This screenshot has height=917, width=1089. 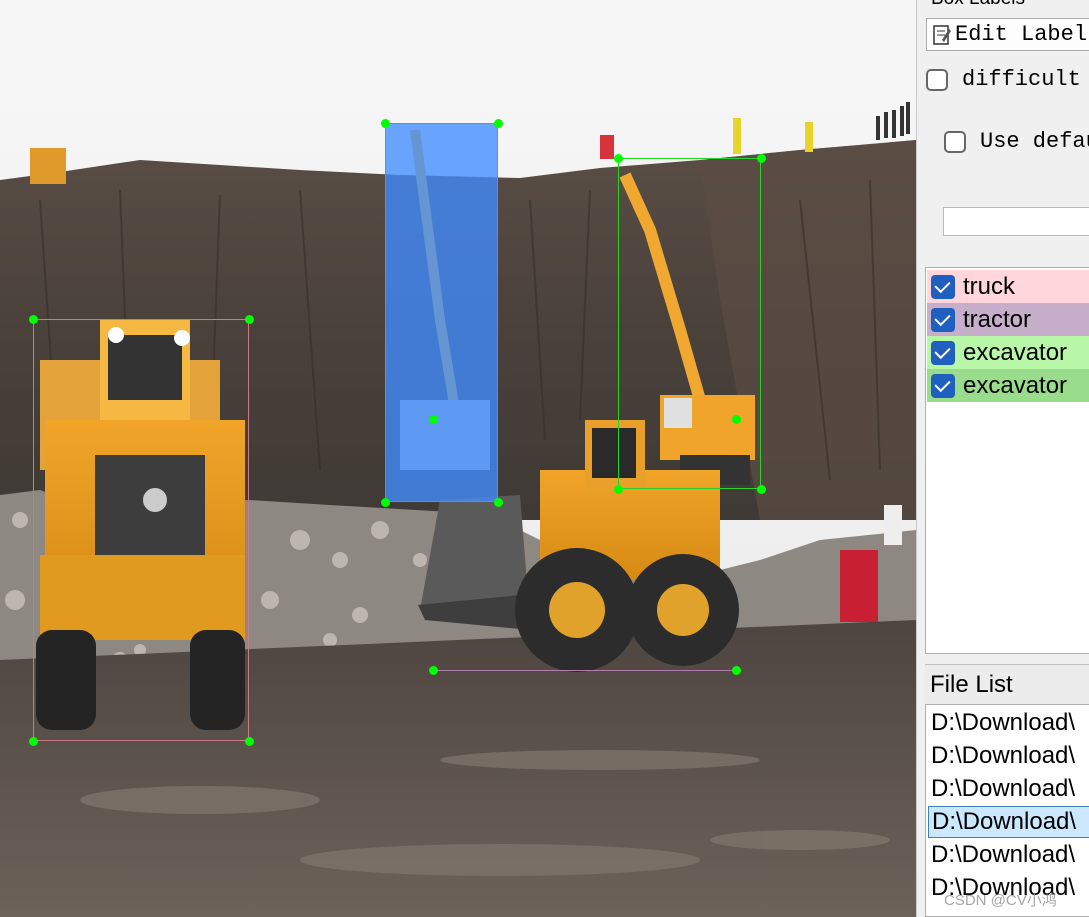 What do you see at coordinates (989, 286) in the screenshot?
I see `label-item-text: truck` at bounding box center [989, 286].